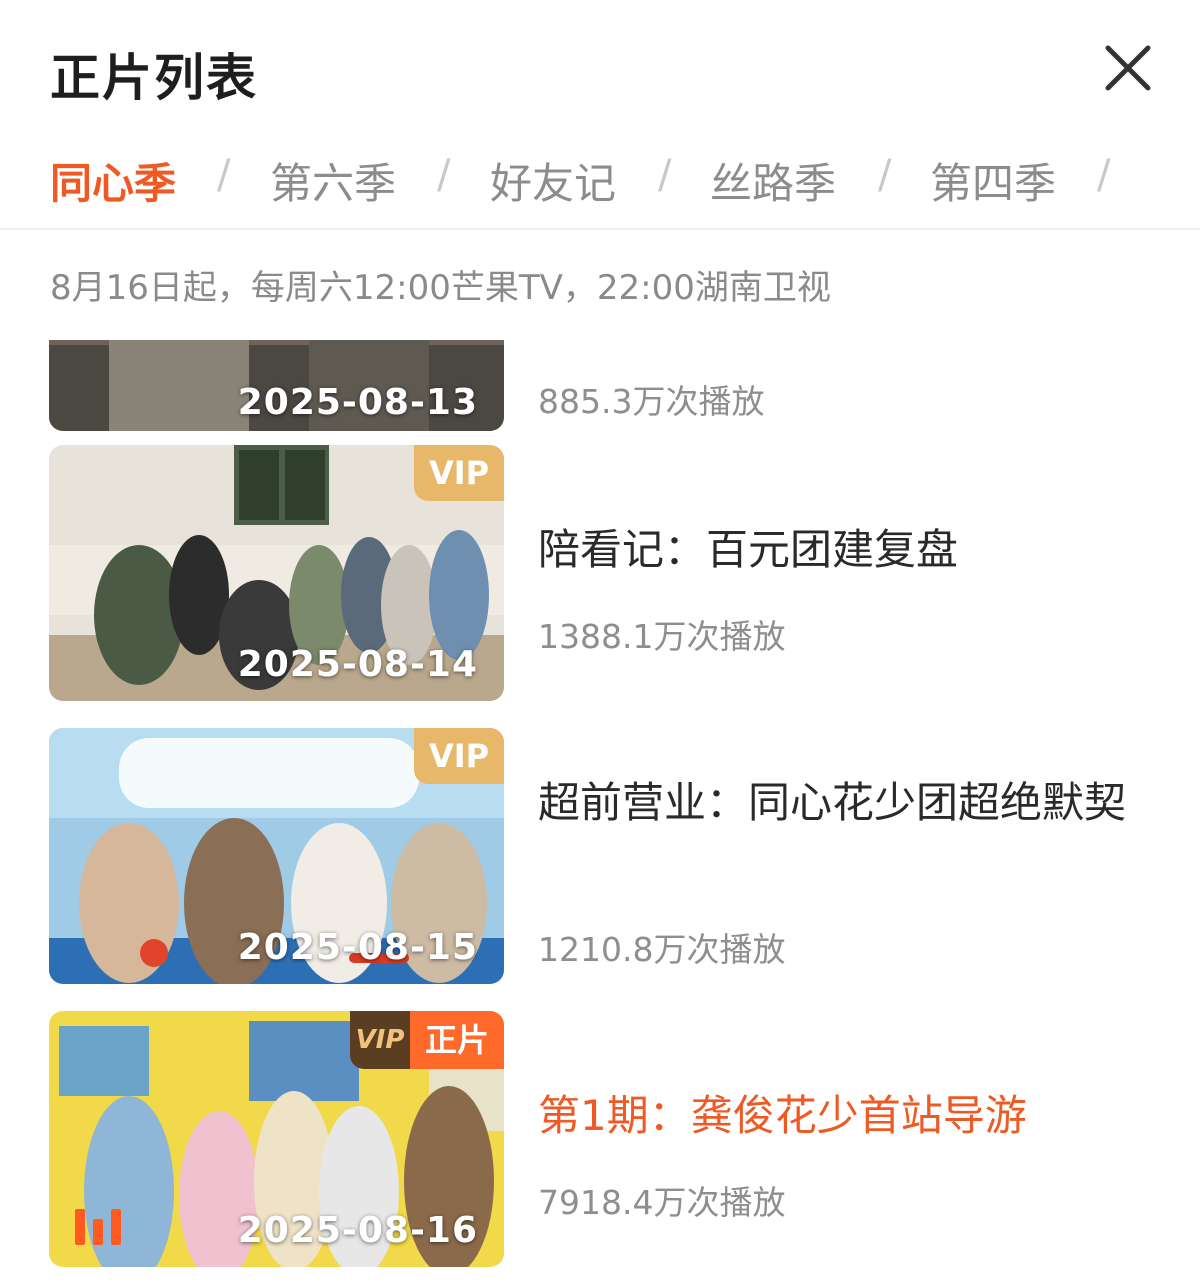 Image resolution: width=1200 pixels, height=1285 pixels. I want to click on badge-group: VIP 正片, so click(427, 1040).